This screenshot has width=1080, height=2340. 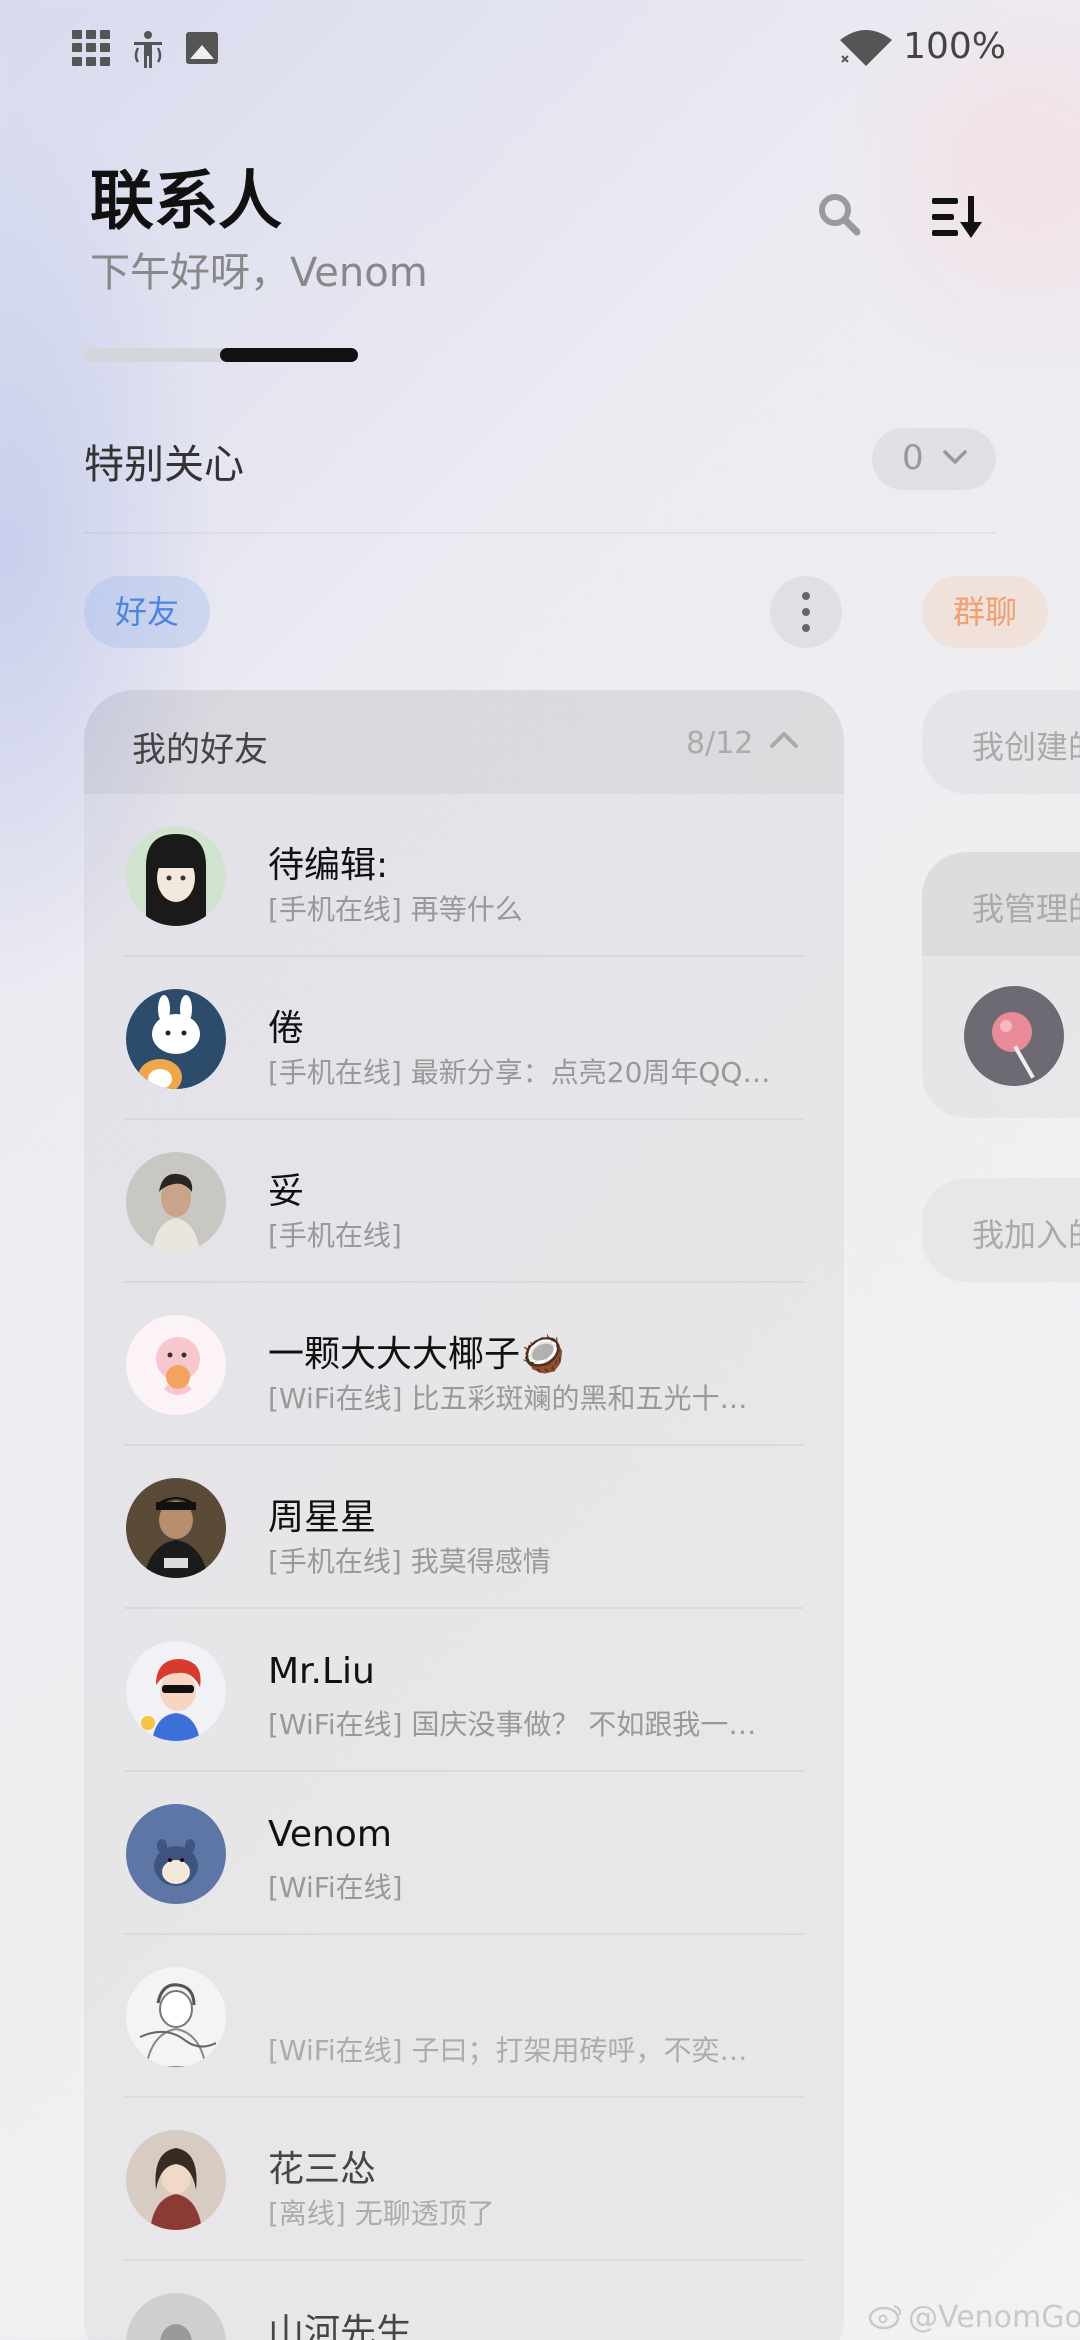 What do you see at coordinates (934, 459) in the screenshot?
I see `special-care-dropdown: 0` at bounding box center [934, 459].